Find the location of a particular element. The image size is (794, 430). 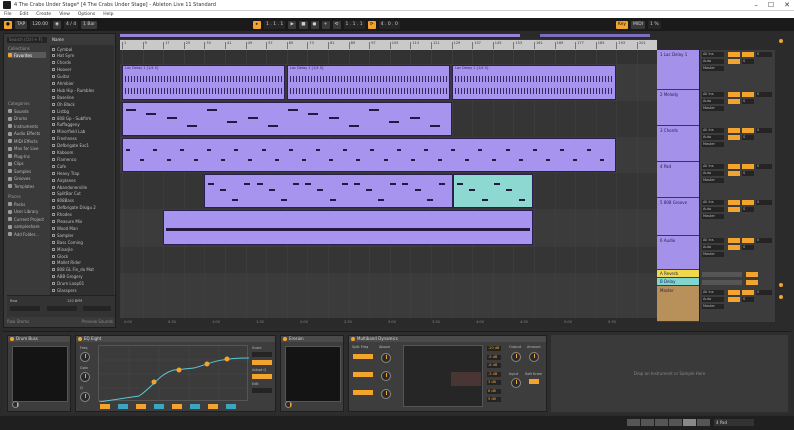

browser-file-item: Flamenco is located at coordinates (82, 159).